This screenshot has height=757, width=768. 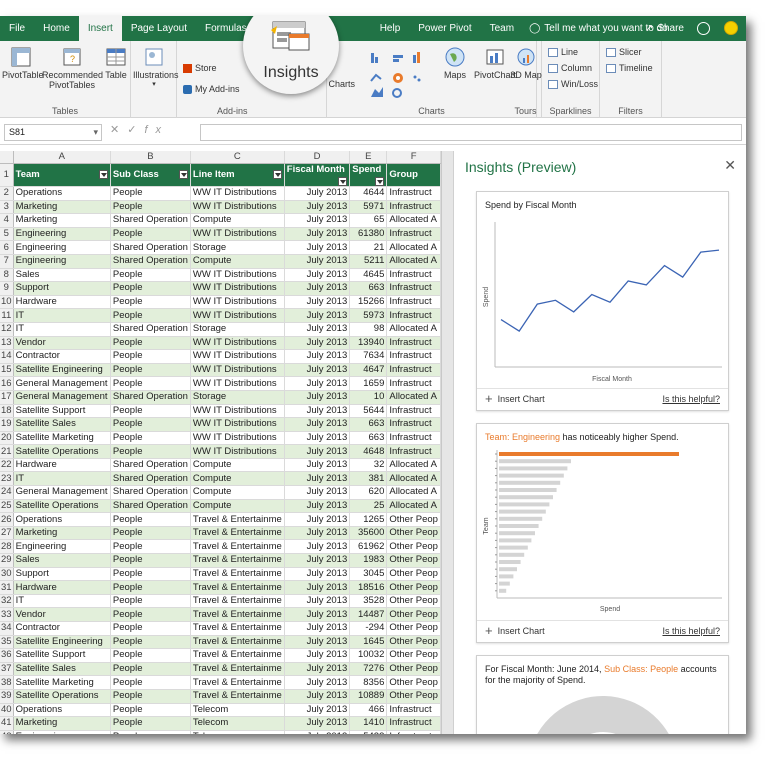 I want to click on card1-insert-chart: + Insert Chart, so click(x=515, y=398).